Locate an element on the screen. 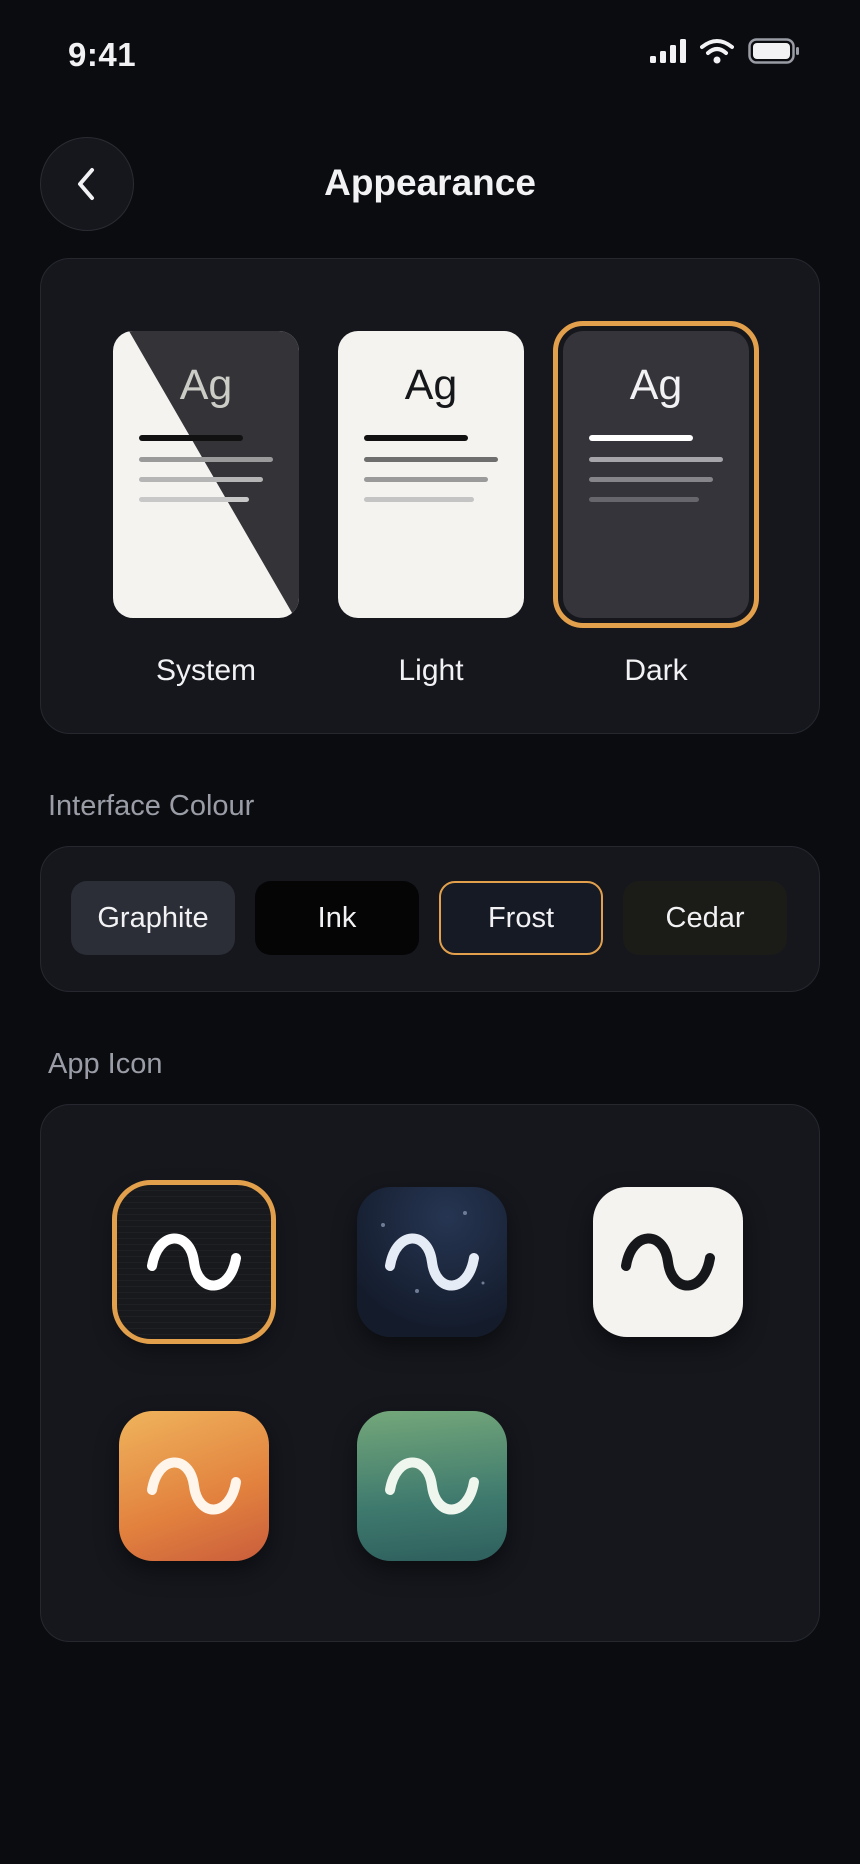 This screenshot has height=1864, width=860. interface-colour-card: Graphite Ink Frost Cedar is located at coordinates (430, 919).